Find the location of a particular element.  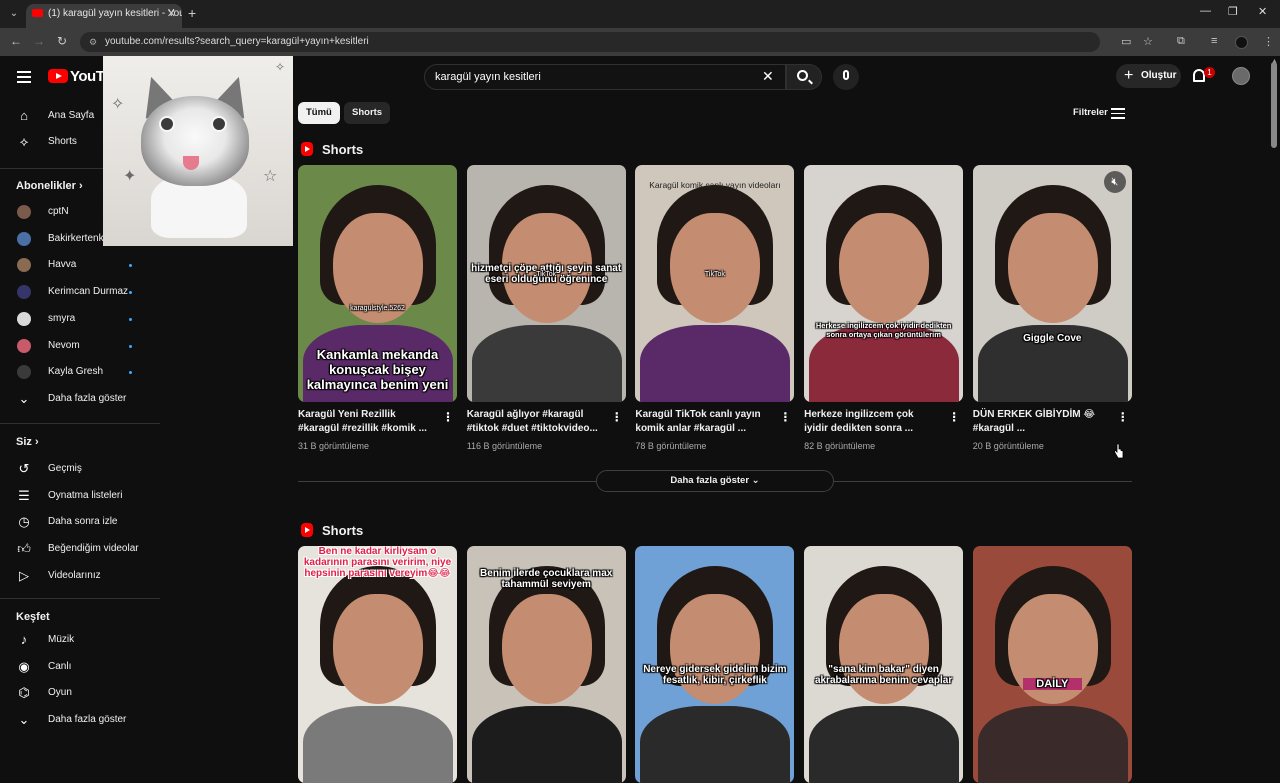

filter-chip-all: Tümü is located at coordinates (319, 113).